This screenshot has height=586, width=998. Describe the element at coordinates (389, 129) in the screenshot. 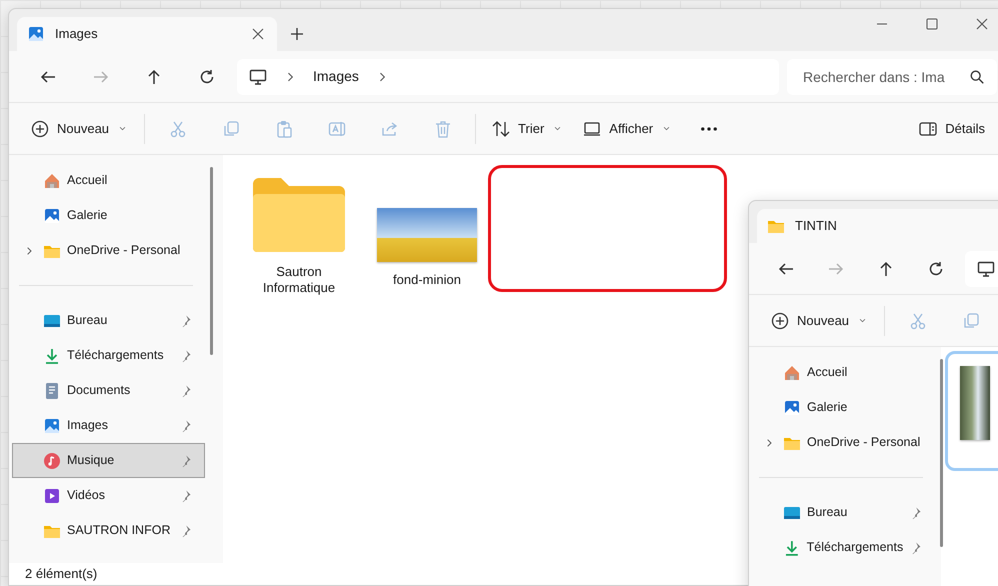

I see `share-icon` at that location.